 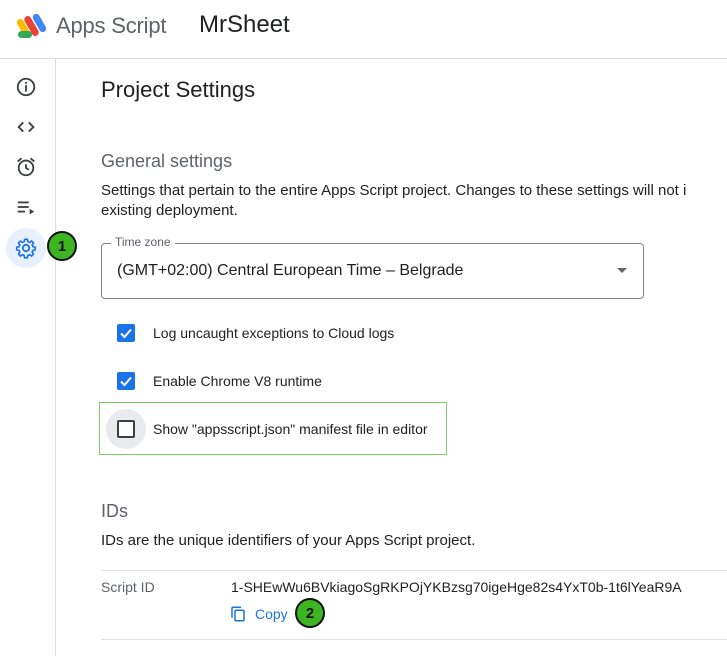 I want to click on step-marker-2: 2, so click(x=310, y=613).